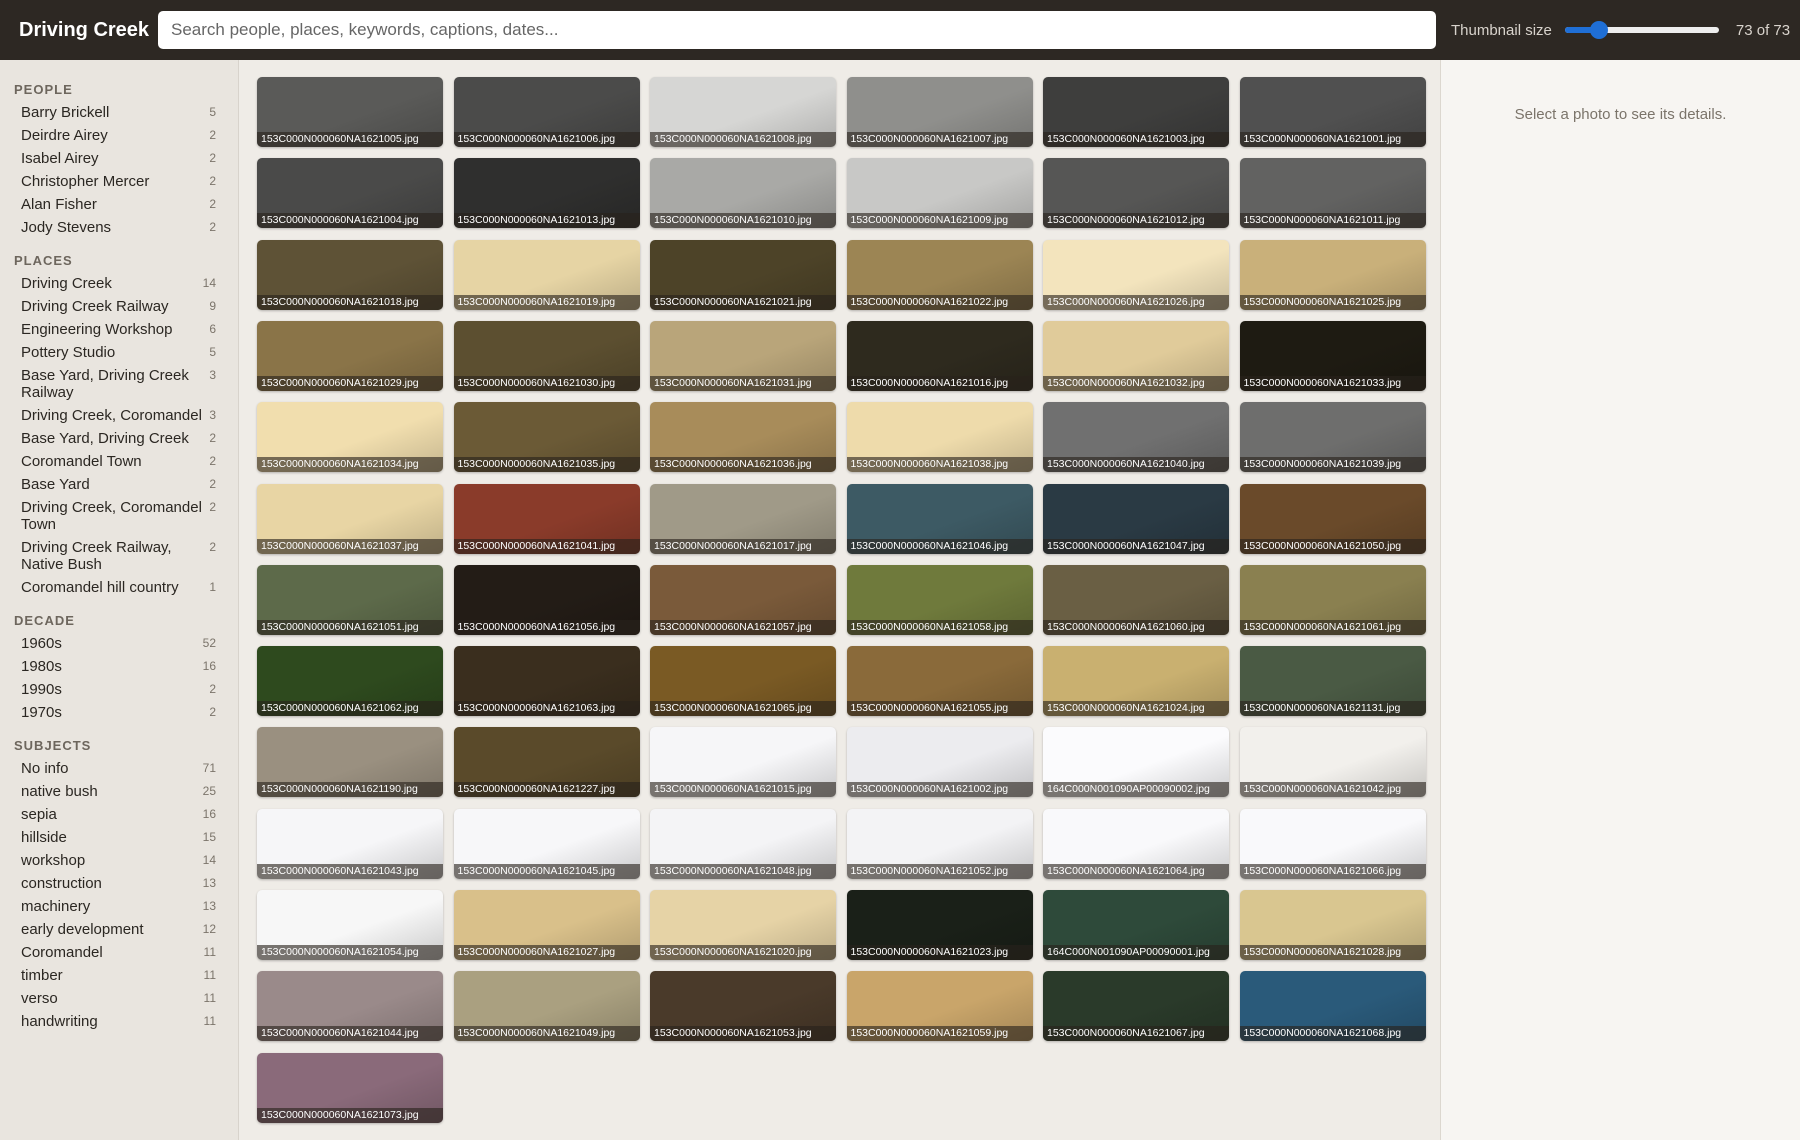 The image size is (1800, 1140). I want to click on facet-item: Jody Stevens 2, so click(119, 227).